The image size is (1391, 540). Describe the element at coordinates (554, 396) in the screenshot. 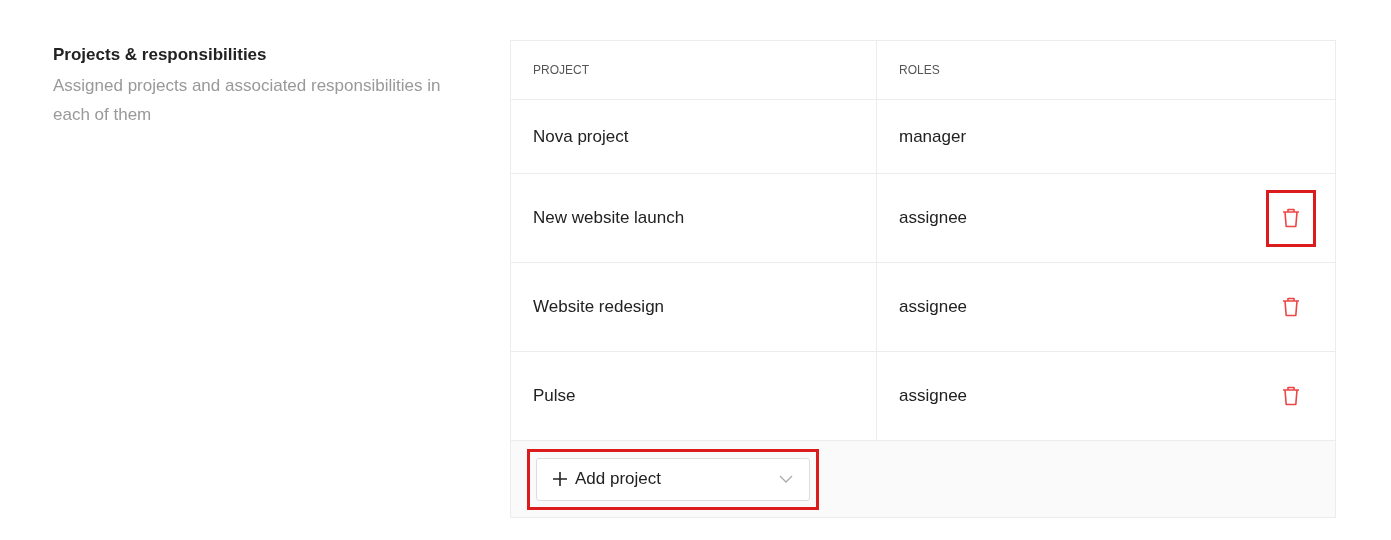

I see `table-cell: Pulse` at that location.